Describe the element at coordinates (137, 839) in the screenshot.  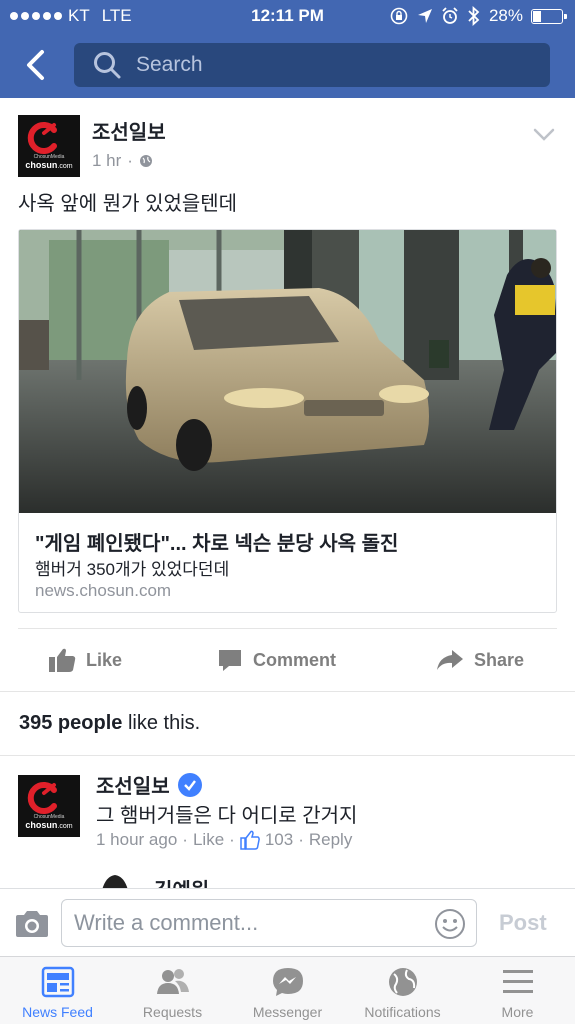
I see `comment-timestamp: 1 hour ago` at that location.